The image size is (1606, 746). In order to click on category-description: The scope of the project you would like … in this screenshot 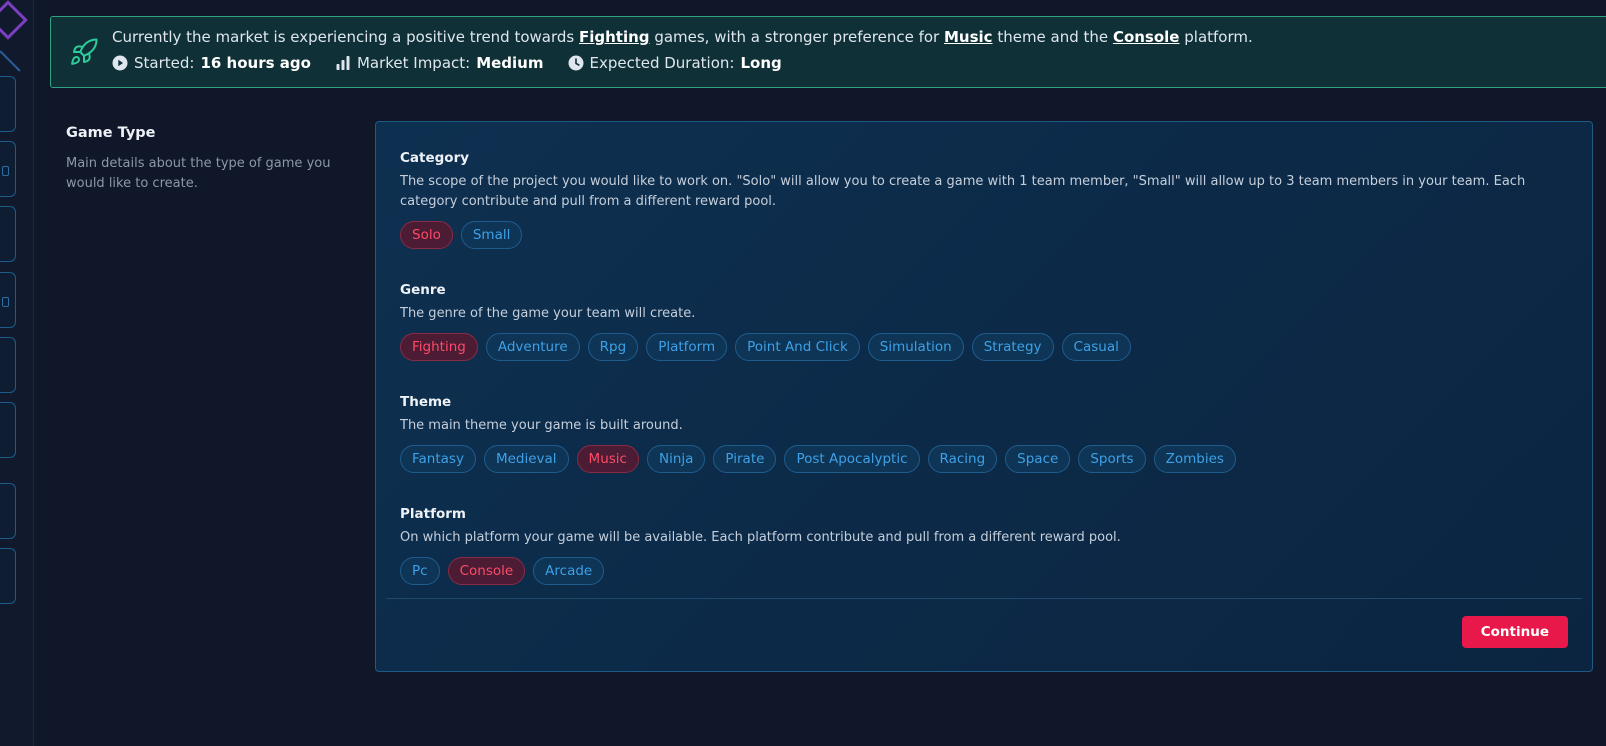, I will do `click(963, 191)`.